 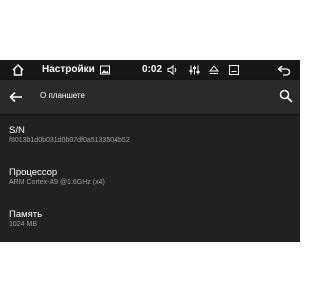 I want to click on list-item-value: ARM Cortex-A9 @1.6GHz (x4), so click(x=57, y=182).